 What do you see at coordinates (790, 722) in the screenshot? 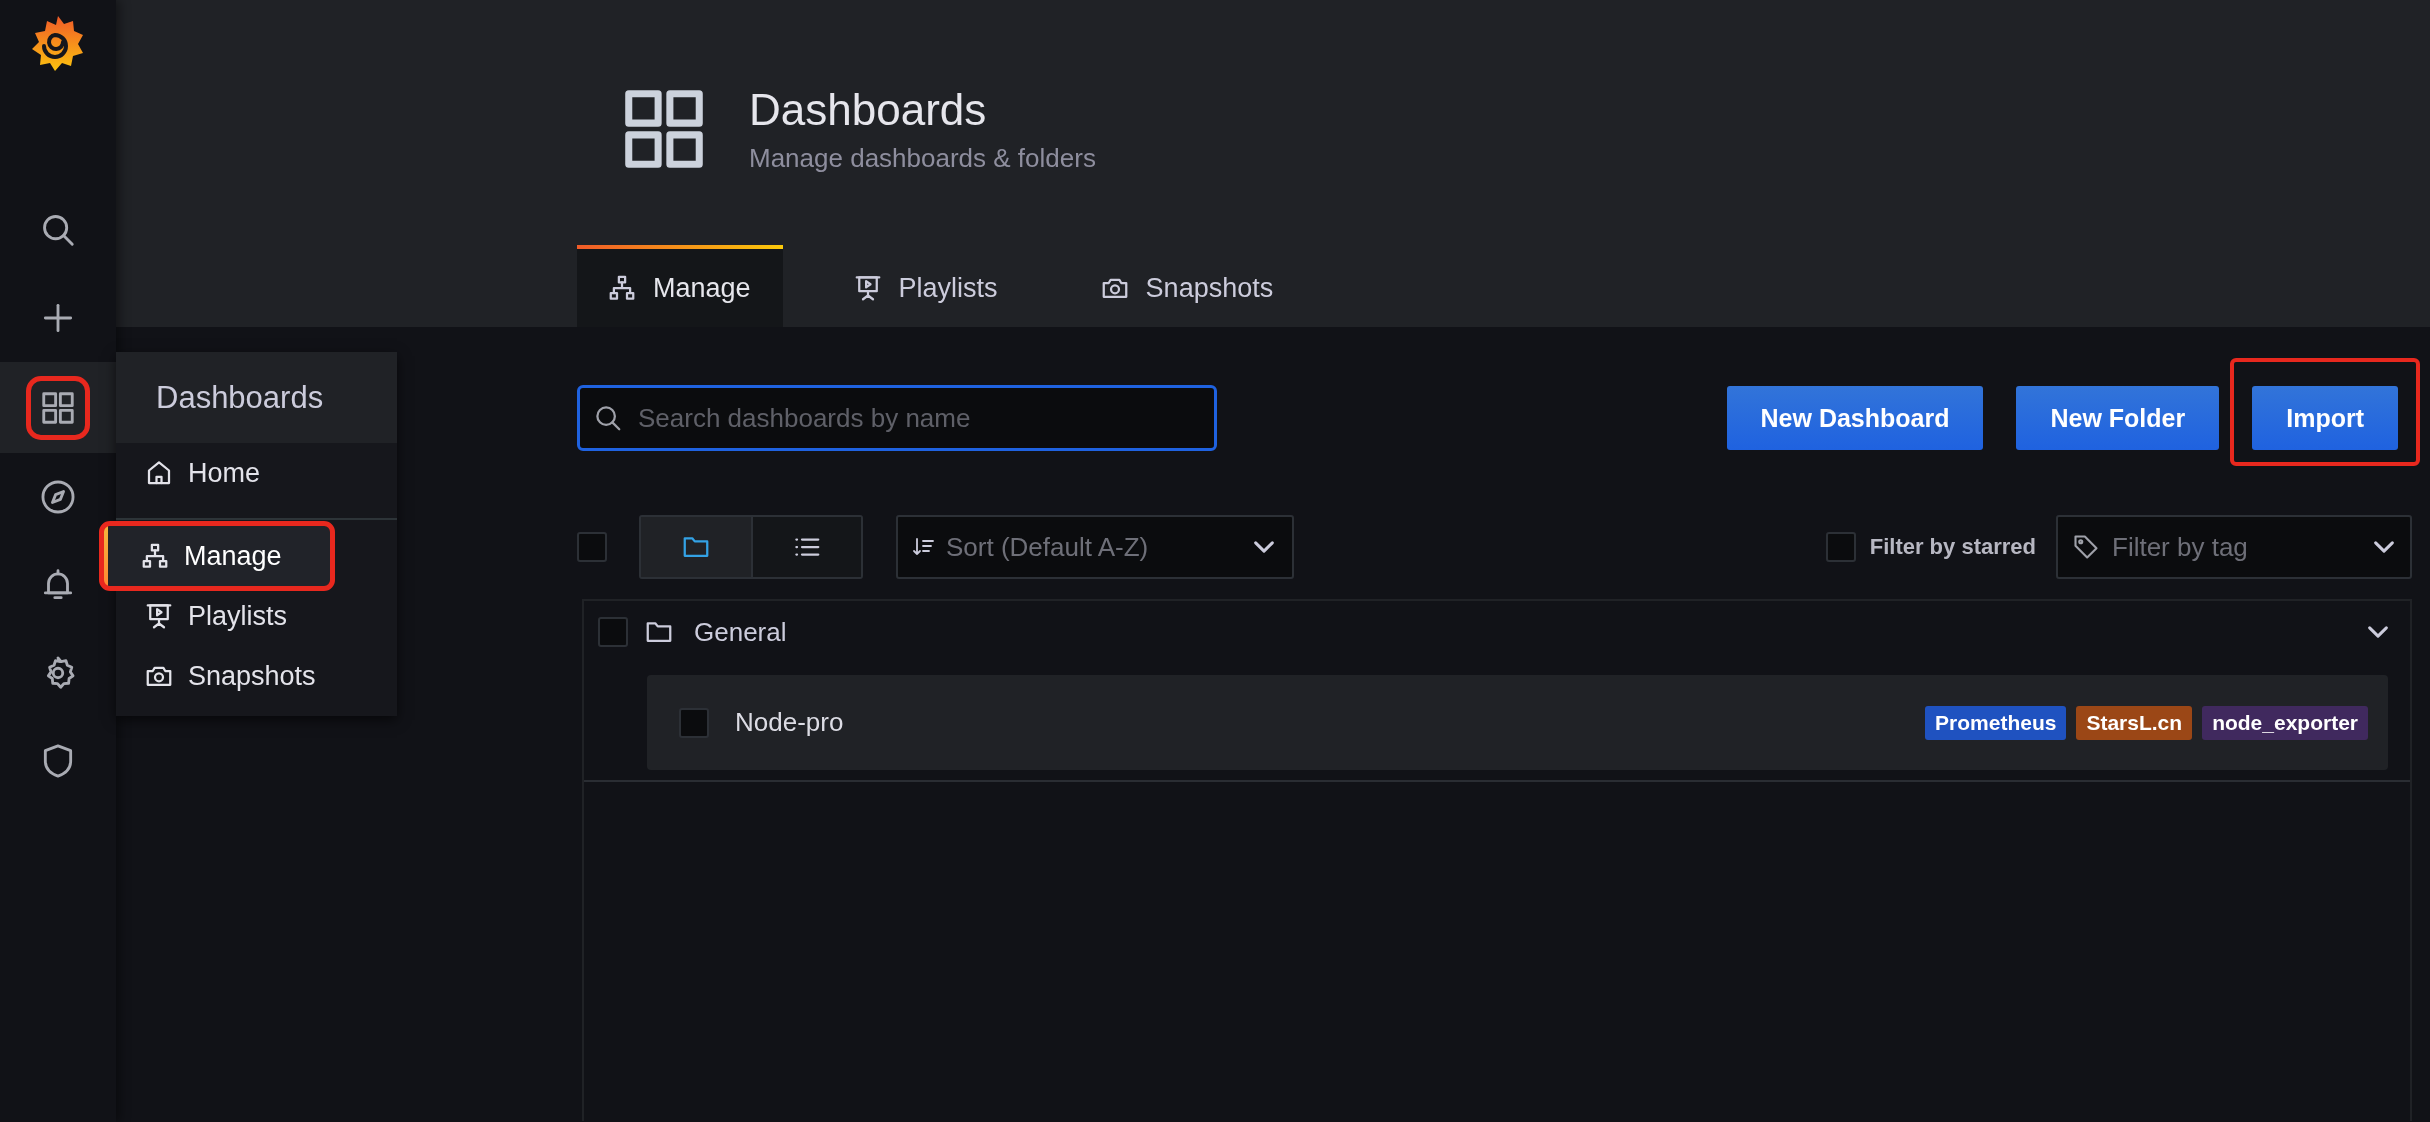
I see `dashboard-title: Node-pro` at bounding box center [790, 722].